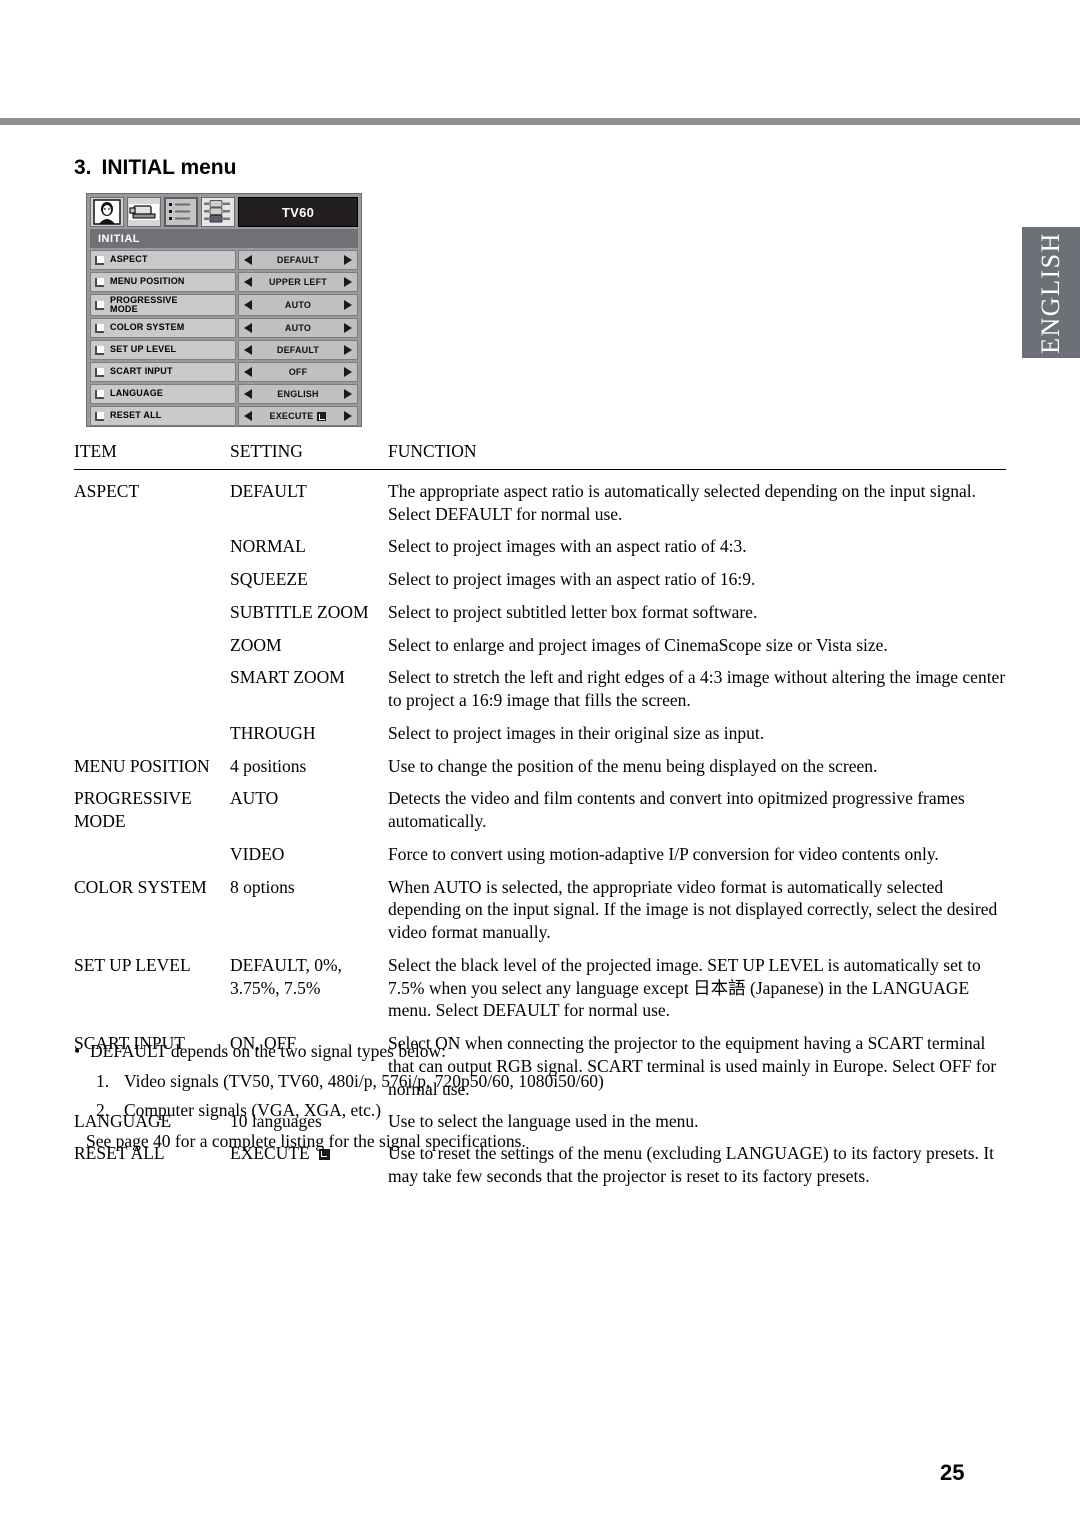 This screenshot has height=1528, width=1080. I want to click on page-title: 3. INITIAL menu, so click(155, 168).